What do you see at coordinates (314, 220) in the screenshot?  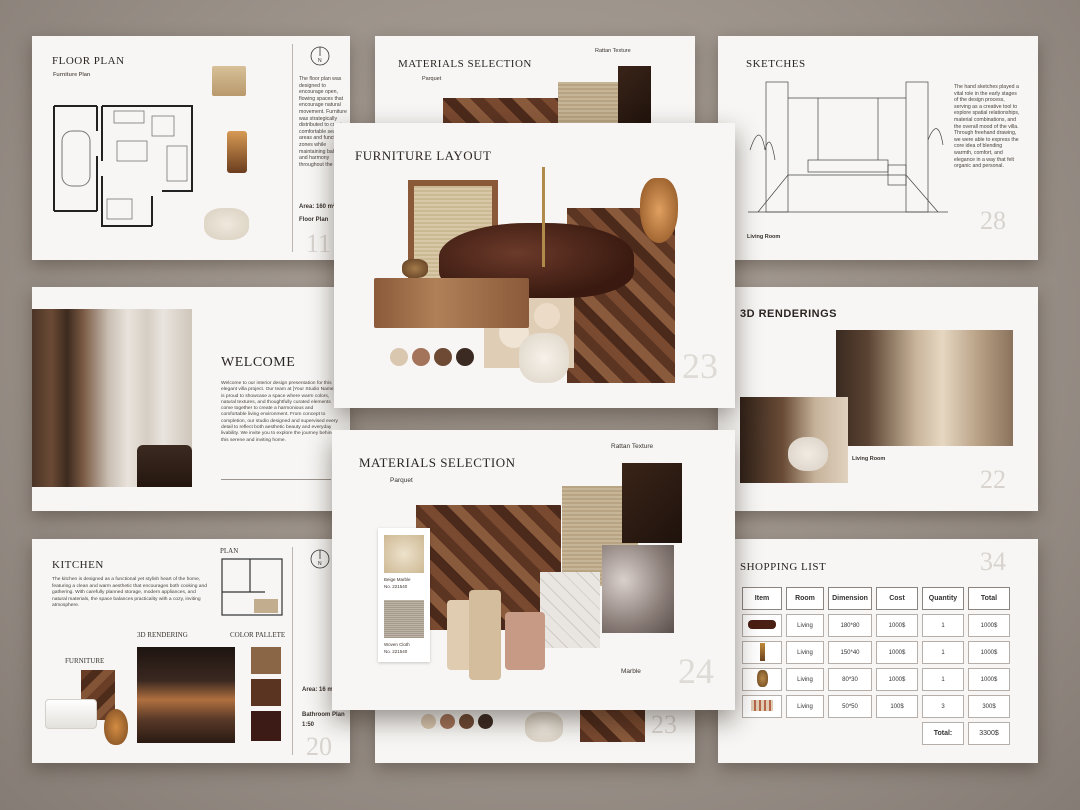 I see `plan-label: Floor Plan` at bounding box center [314, 220].